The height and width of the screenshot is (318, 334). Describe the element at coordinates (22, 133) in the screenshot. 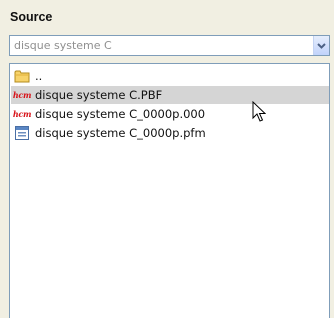

I see `pfm-file-icon` at that location.